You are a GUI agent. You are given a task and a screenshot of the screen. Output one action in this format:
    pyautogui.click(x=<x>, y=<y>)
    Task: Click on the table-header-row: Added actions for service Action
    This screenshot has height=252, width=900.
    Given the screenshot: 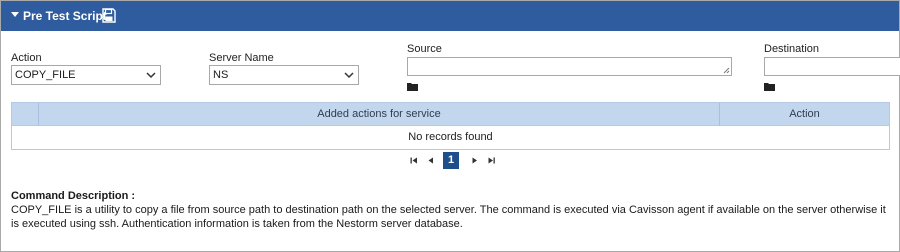 What is the action you would take?
    pyautogui.click(x=450, y=114)
    